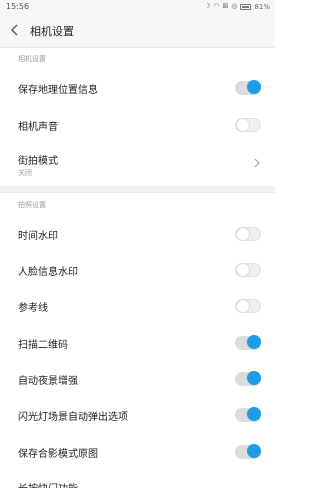 The width and height of the screenshot is (320, 488). Describe the element at coordinates (58, 90) in the screenshot. I see `row-label: 保存地理位置信息` at that location.